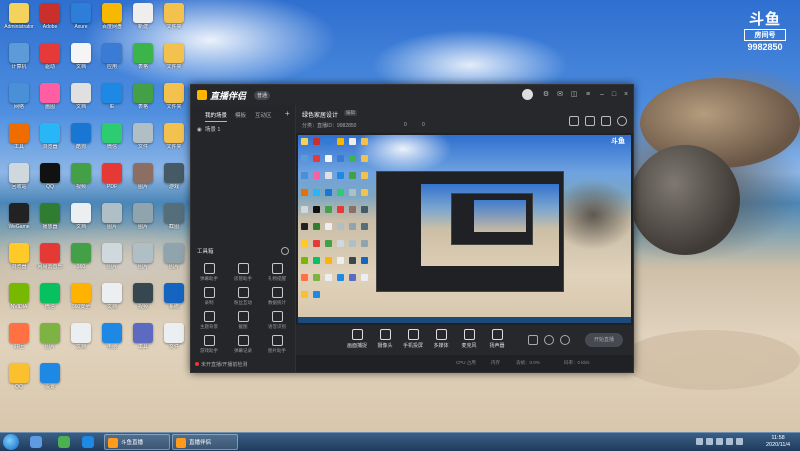 The image size is (800, 451). I want to click on desktop-icon: 应用, so click(112, 62).